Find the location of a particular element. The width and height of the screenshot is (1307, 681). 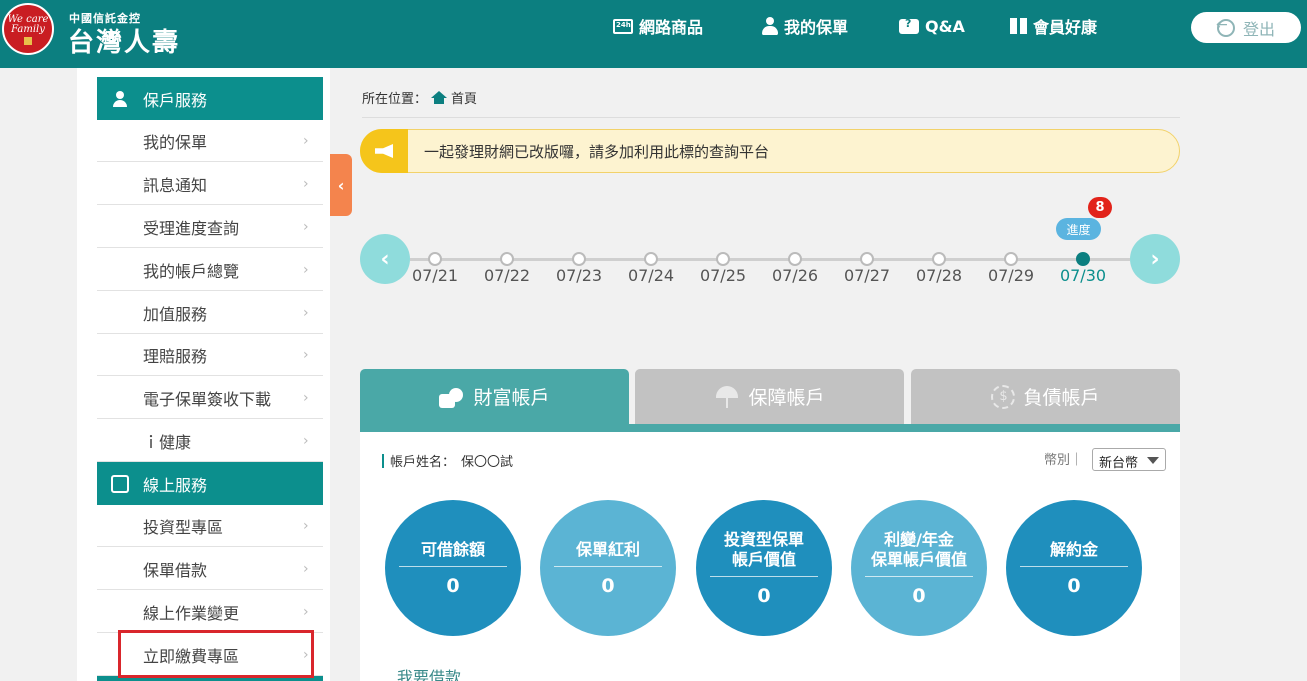

timeline-date: 07/26 is located at coordinates (795, 275).